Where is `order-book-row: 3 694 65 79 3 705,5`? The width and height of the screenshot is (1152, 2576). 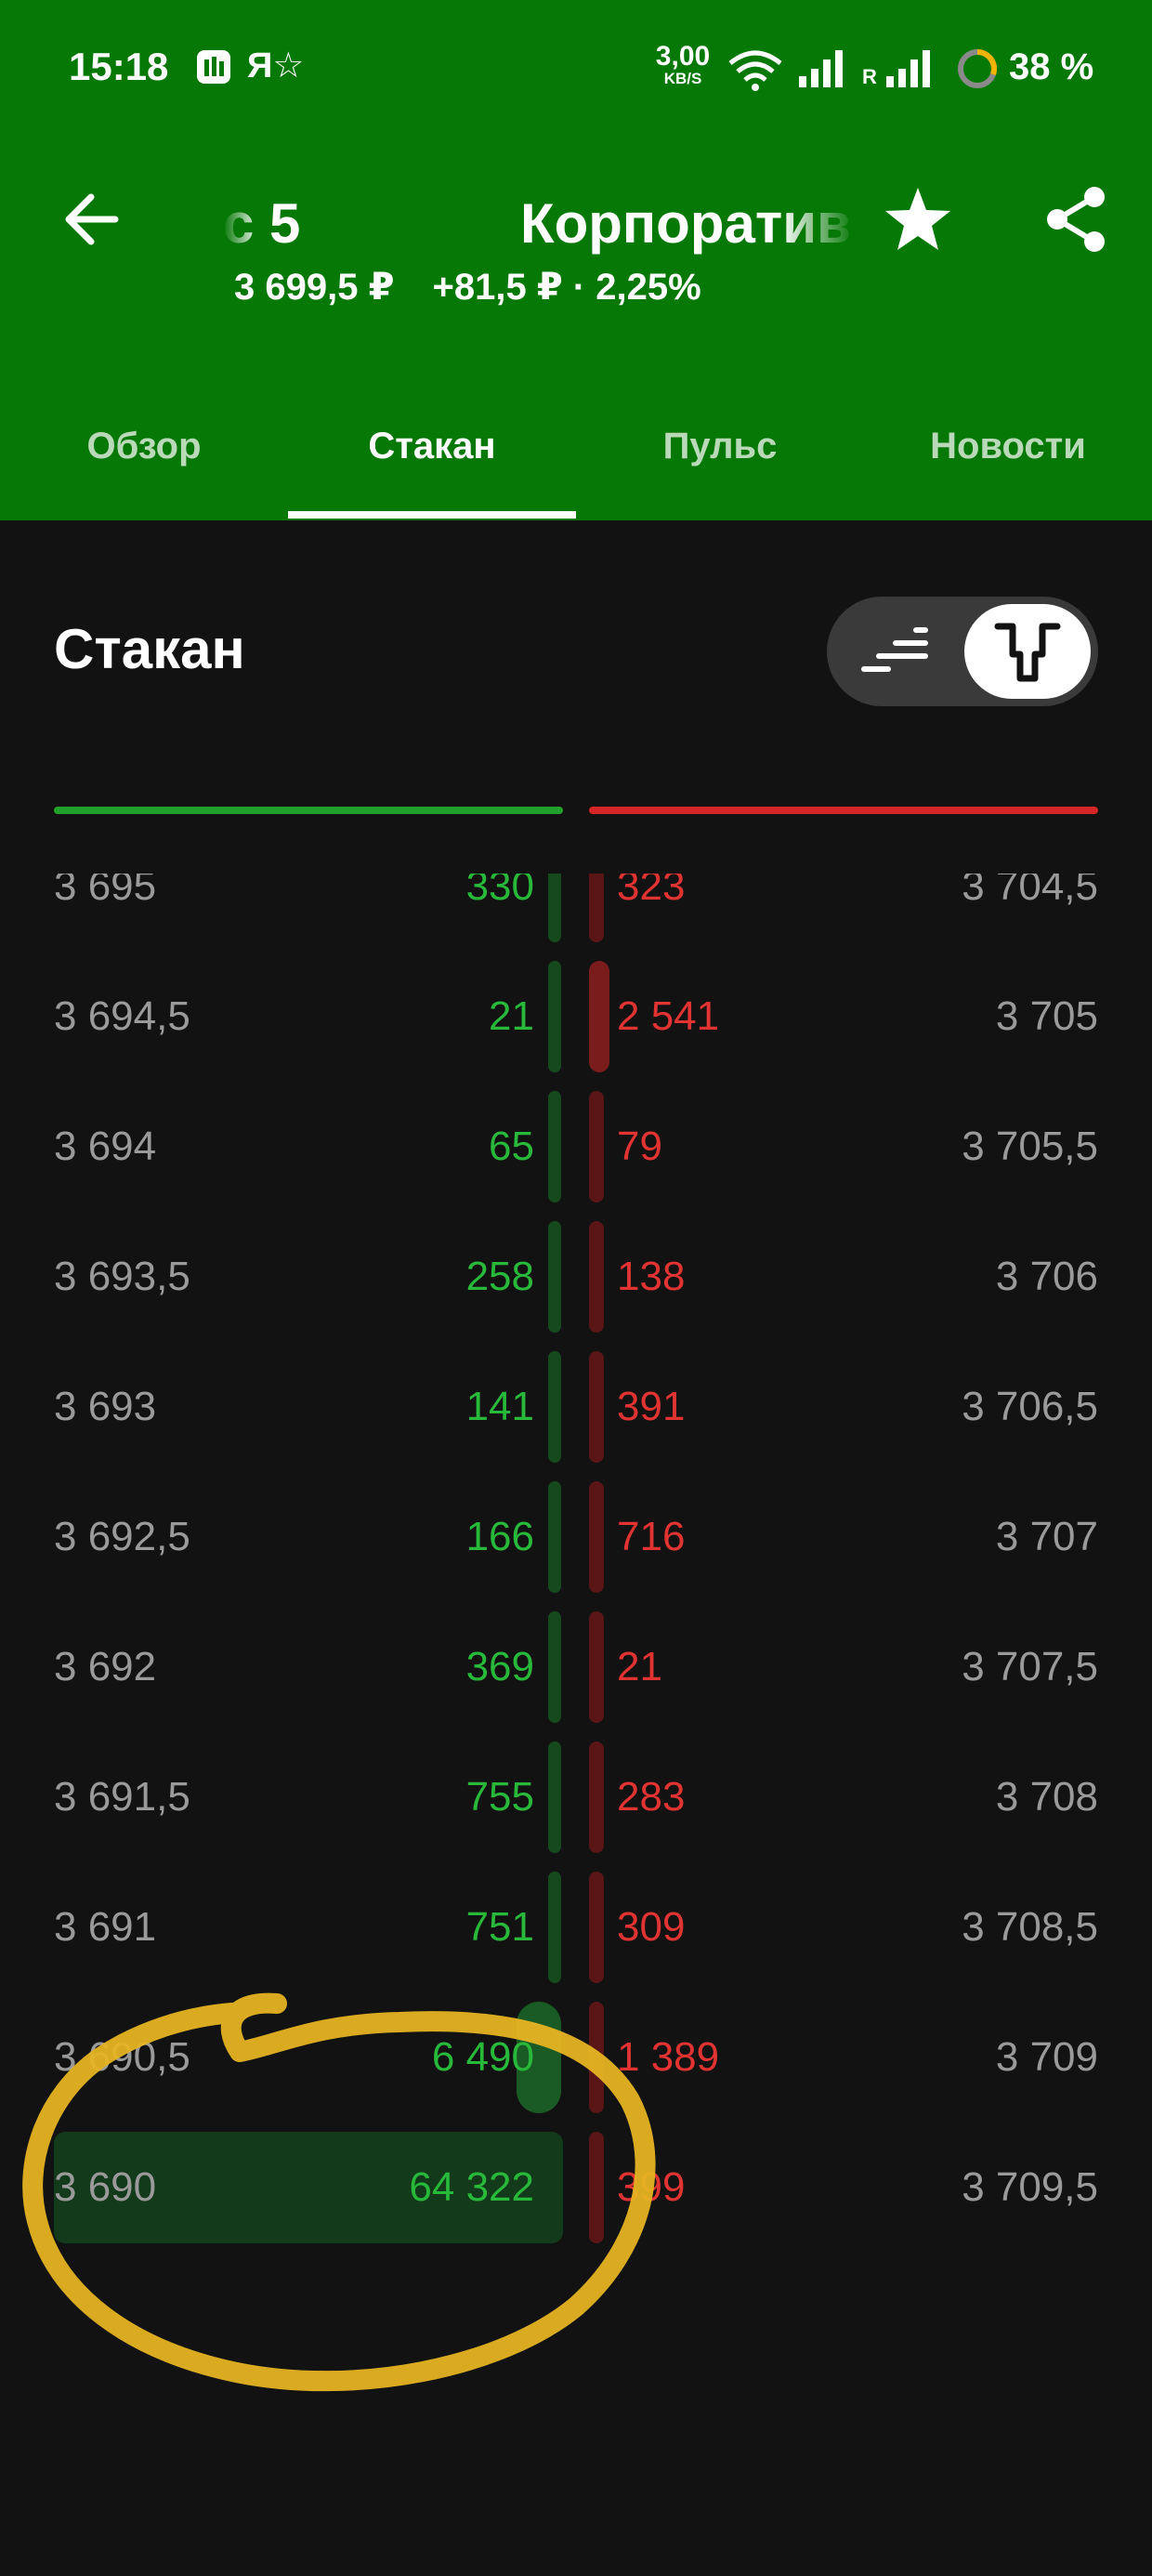
order-book-row: 3 694 65 79 3 705,5 is located at coordinates (576, 1147).